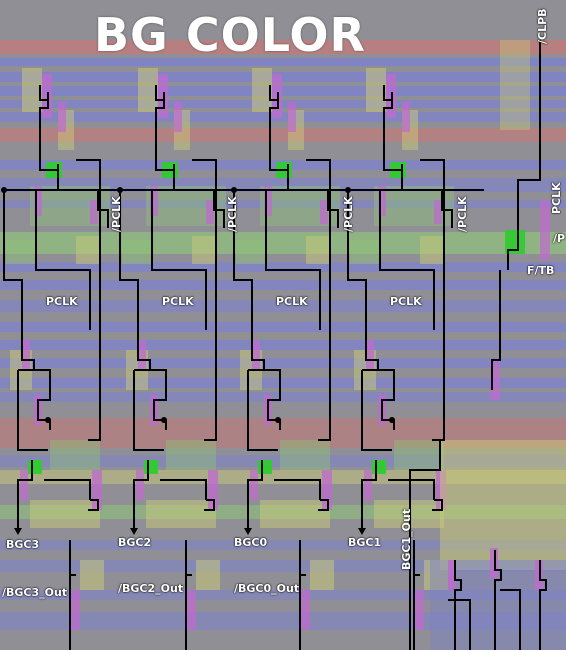  I want to click on pclk-bar-label-3: /PCLK, so click(348, 214).